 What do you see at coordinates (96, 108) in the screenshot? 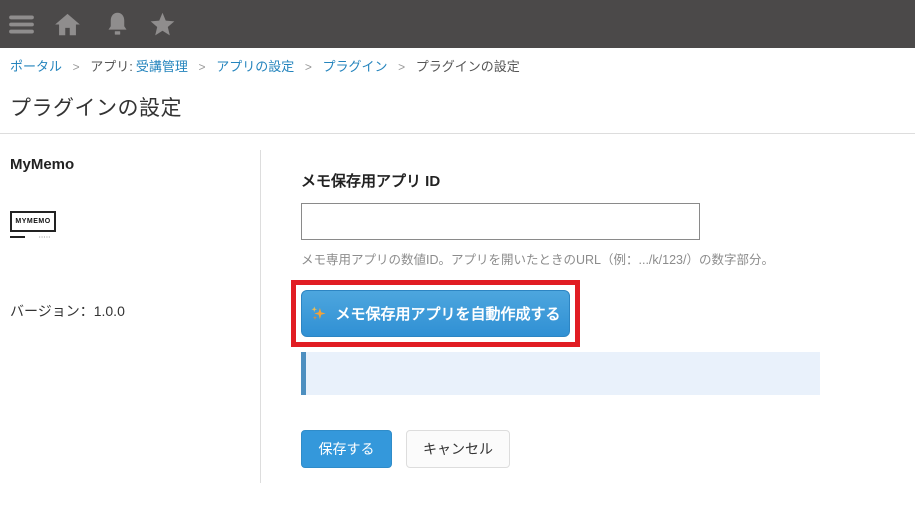
I see `page-title: プラグインの設定` at bounding box center [96, 108].